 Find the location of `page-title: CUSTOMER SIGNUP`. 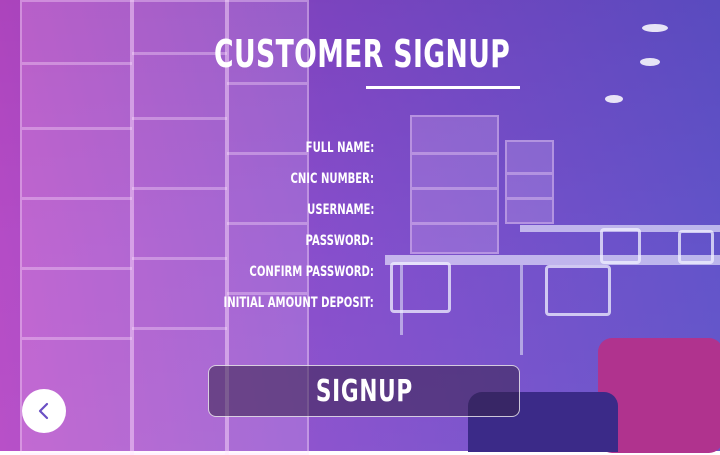

page-title: CUSTOMER SIGNUP is located at coordinates (362, 54).